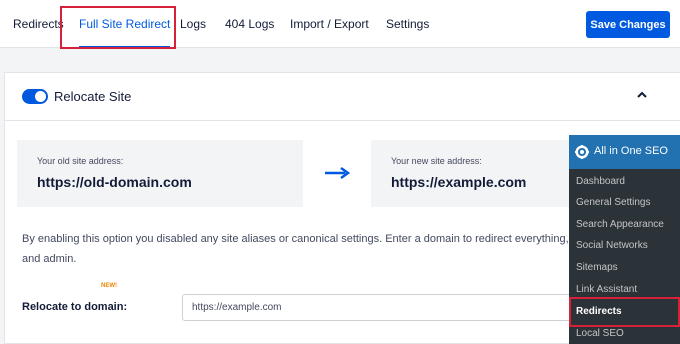 This screenshot has height=344, width=680. Describe the element at coordinates (35, 96) in the screenshot. I see `toggle-switch-icon` at that location.